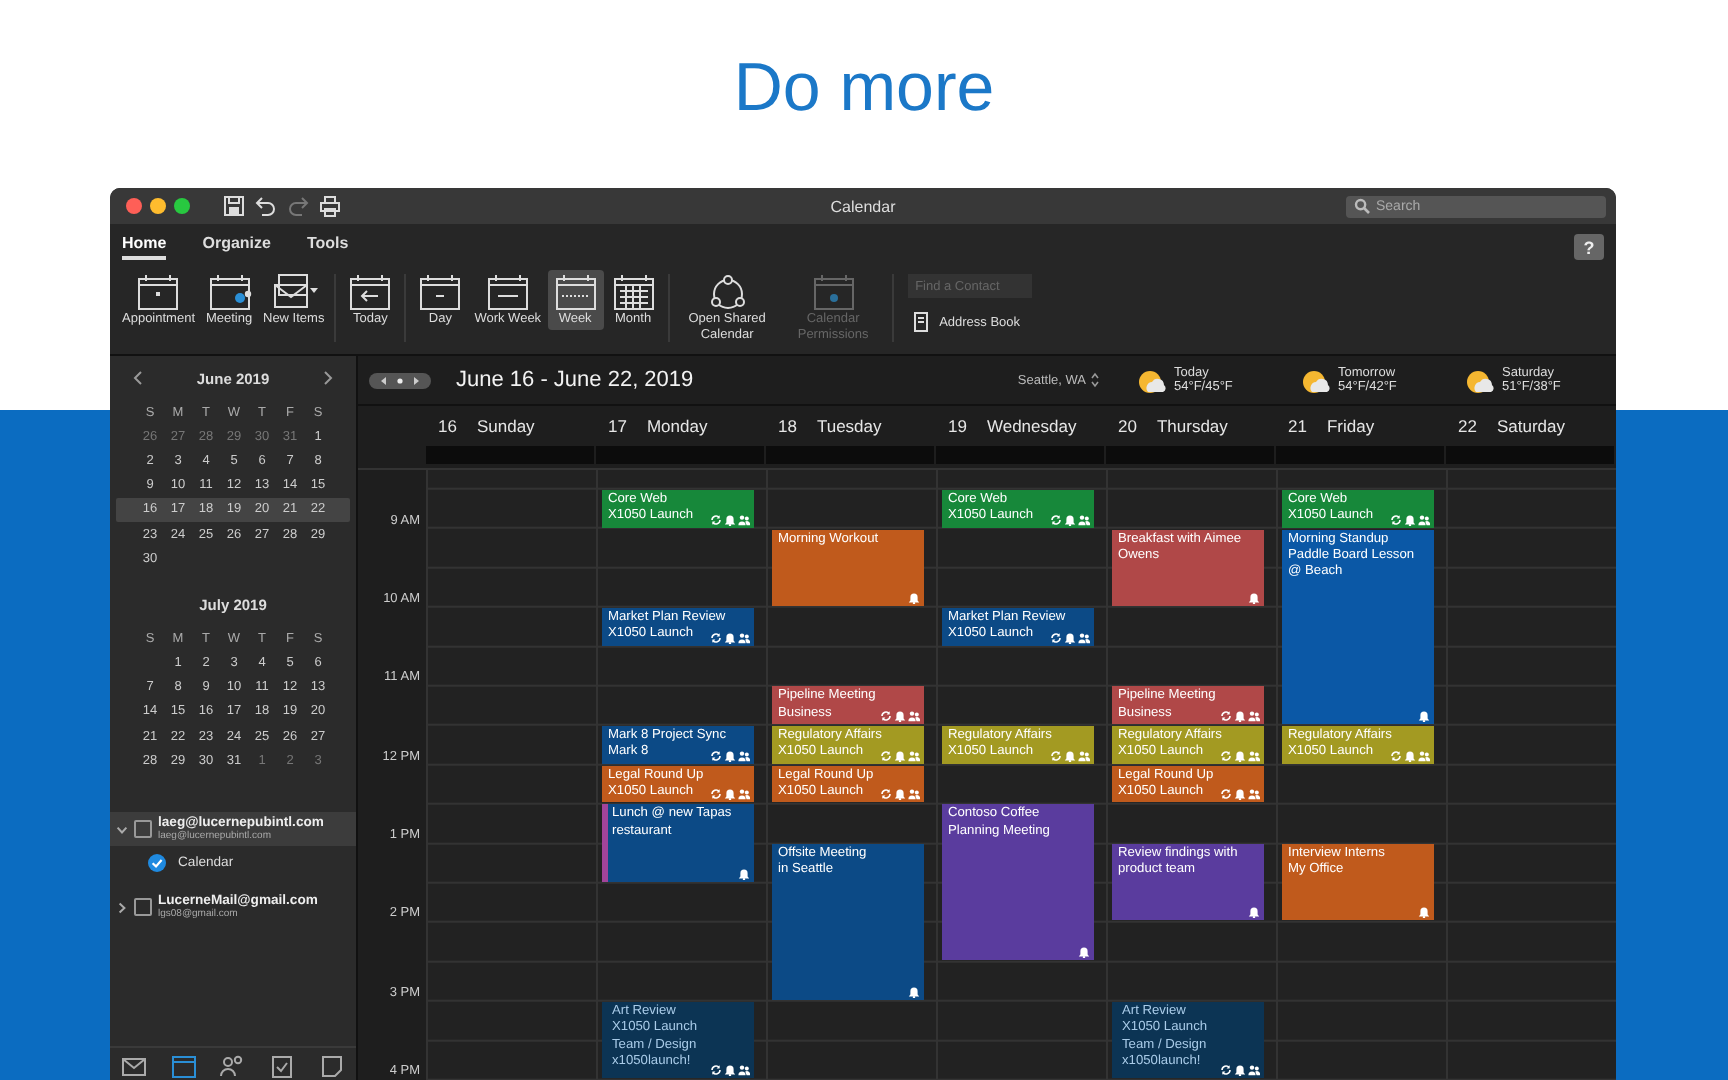 This screenshot has width=1728, height=1080. What do you see at coordinates (447, 425) in the screenshot?
I see `day-number: 16` at bounding box center [447, 425].